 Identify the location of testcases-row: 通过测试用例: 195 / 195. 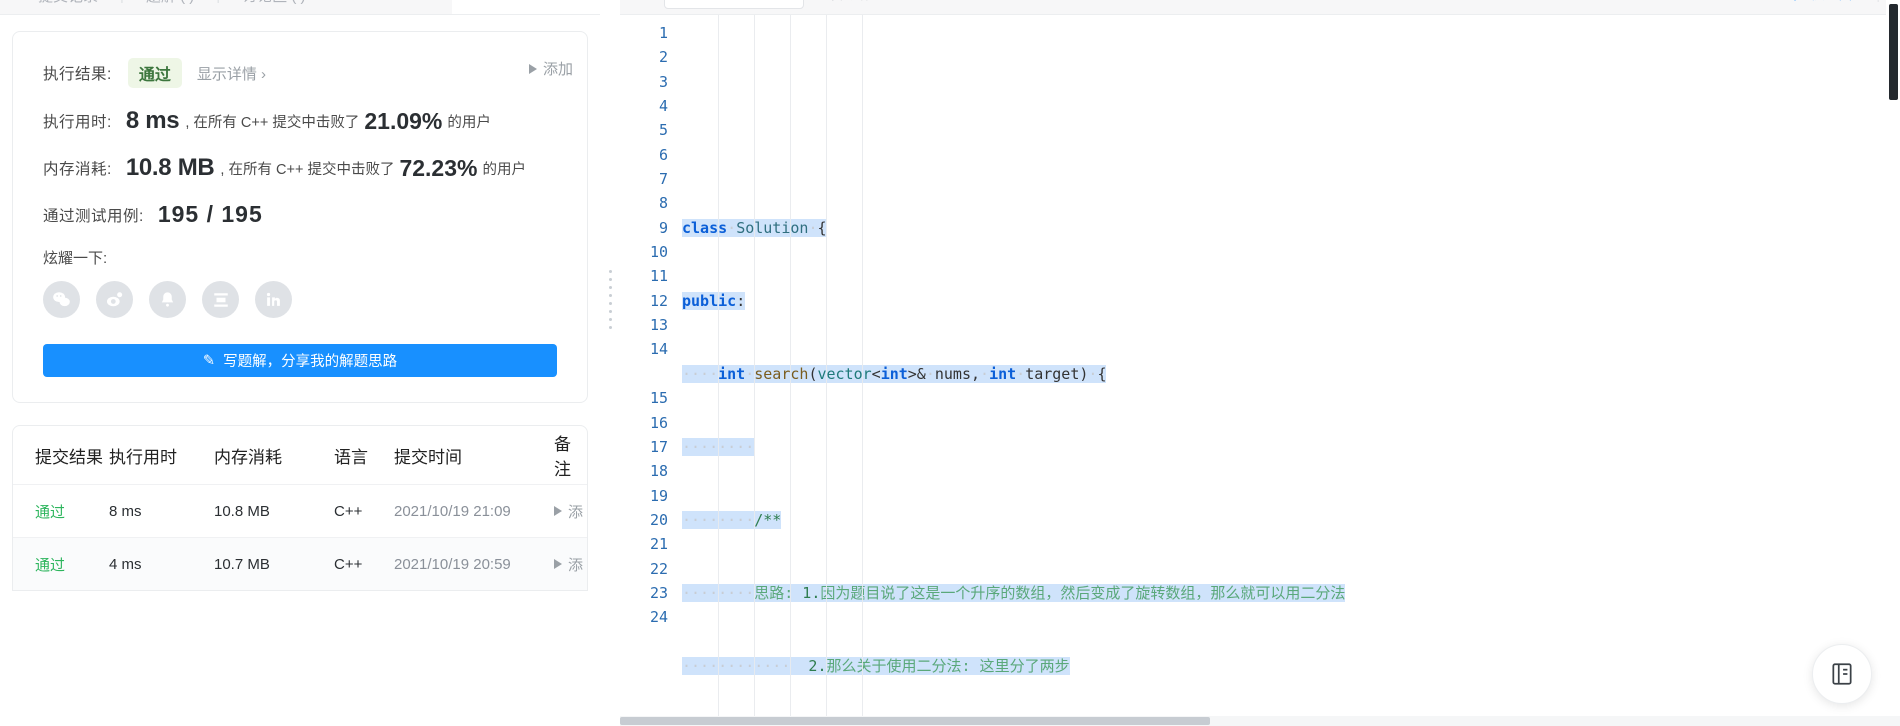
(300, 214).